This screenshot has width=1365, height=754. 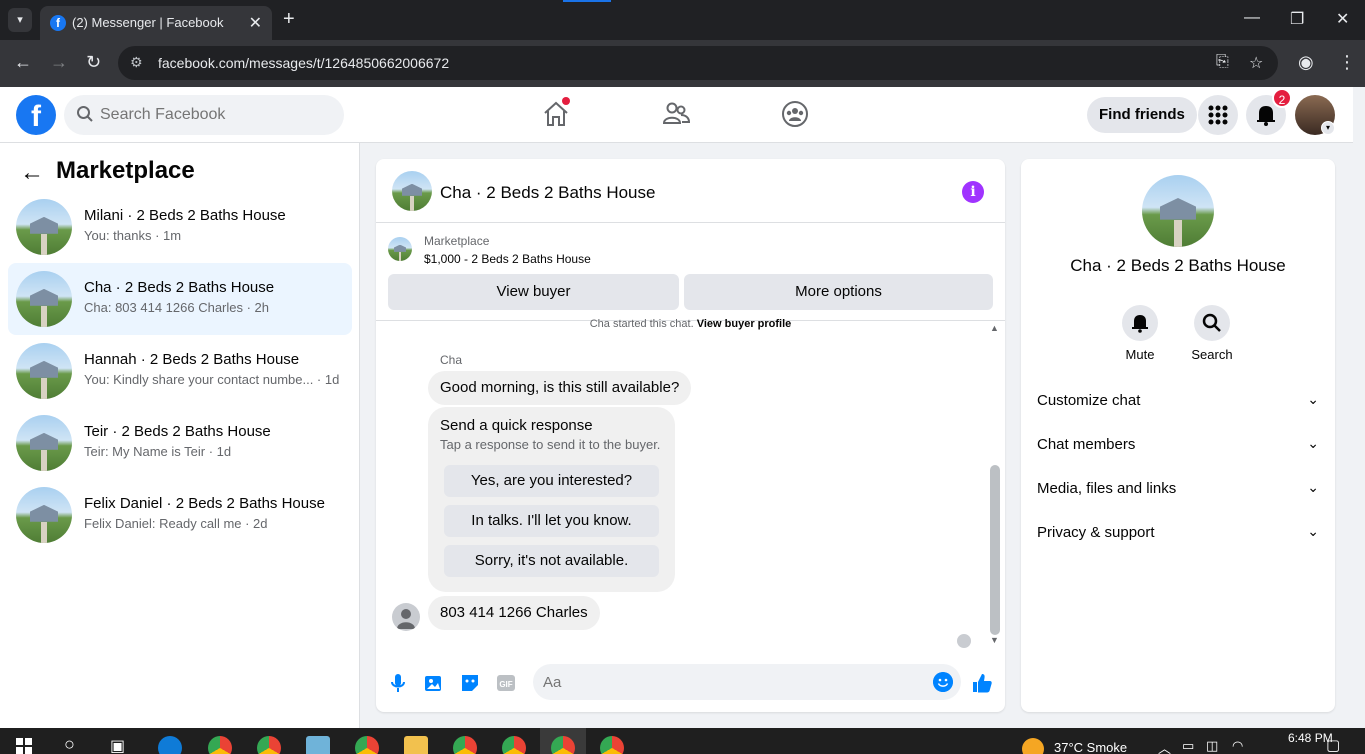 What do you see at coordinates (1178, 445) in the screenshot?
I see `chat-members-row: Chat members ⌄` at bounding box center [1178, 445].